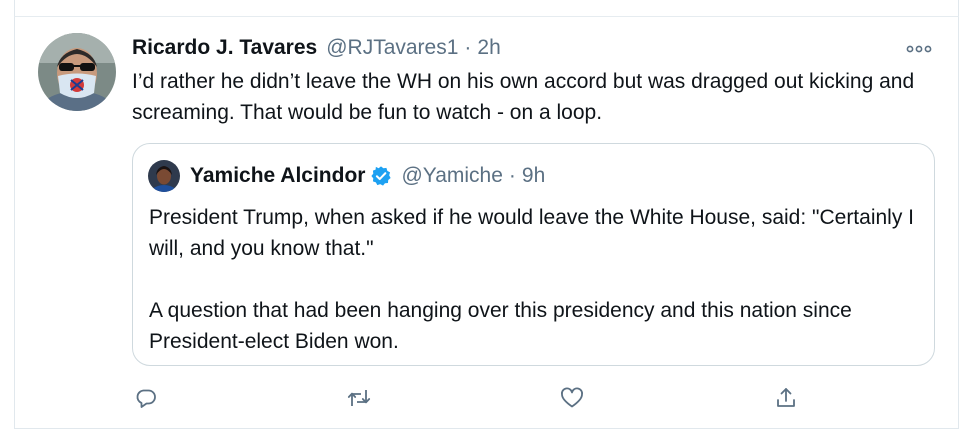  I want to click on share-button, so click(786, 398).